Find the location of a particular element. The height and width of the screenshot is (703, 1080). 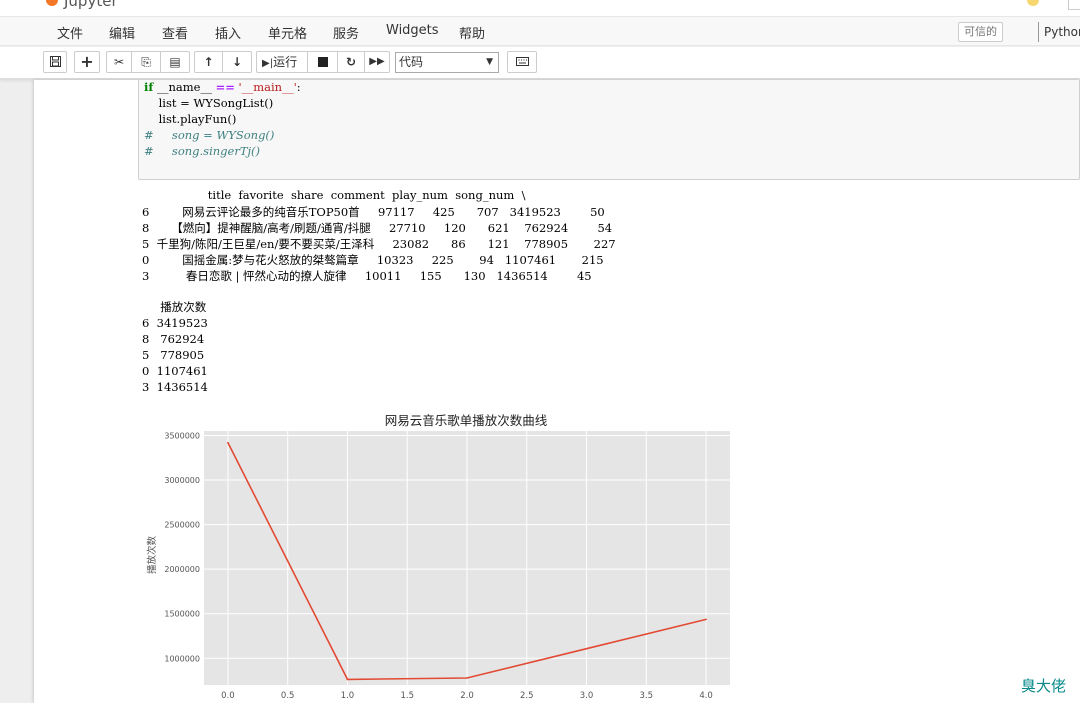

series-row: 8 762924 is located at coordinates (173, 339).